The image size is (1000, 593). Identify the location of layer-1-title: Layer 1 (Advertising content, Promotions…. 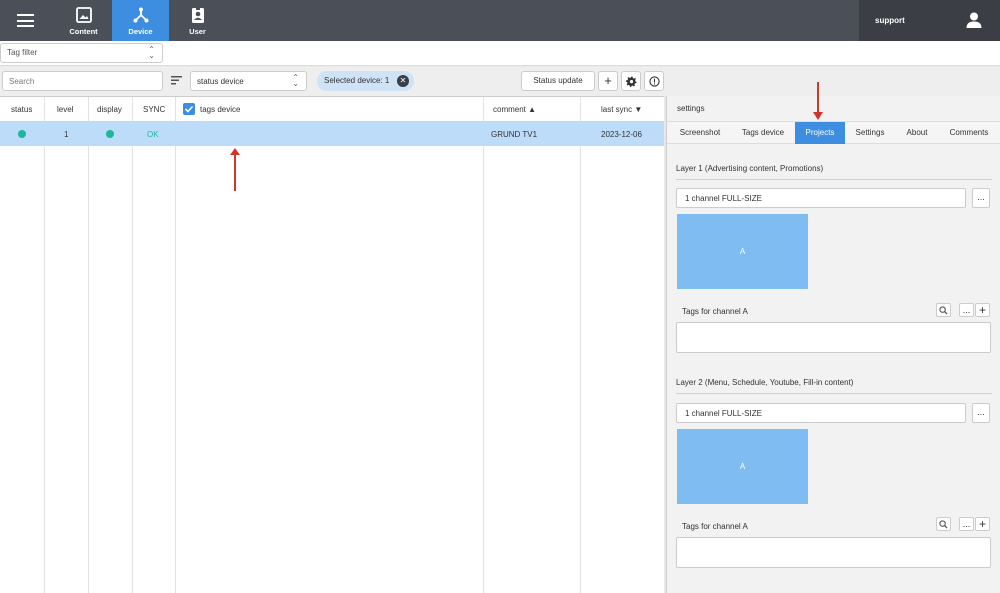
(750, 168).